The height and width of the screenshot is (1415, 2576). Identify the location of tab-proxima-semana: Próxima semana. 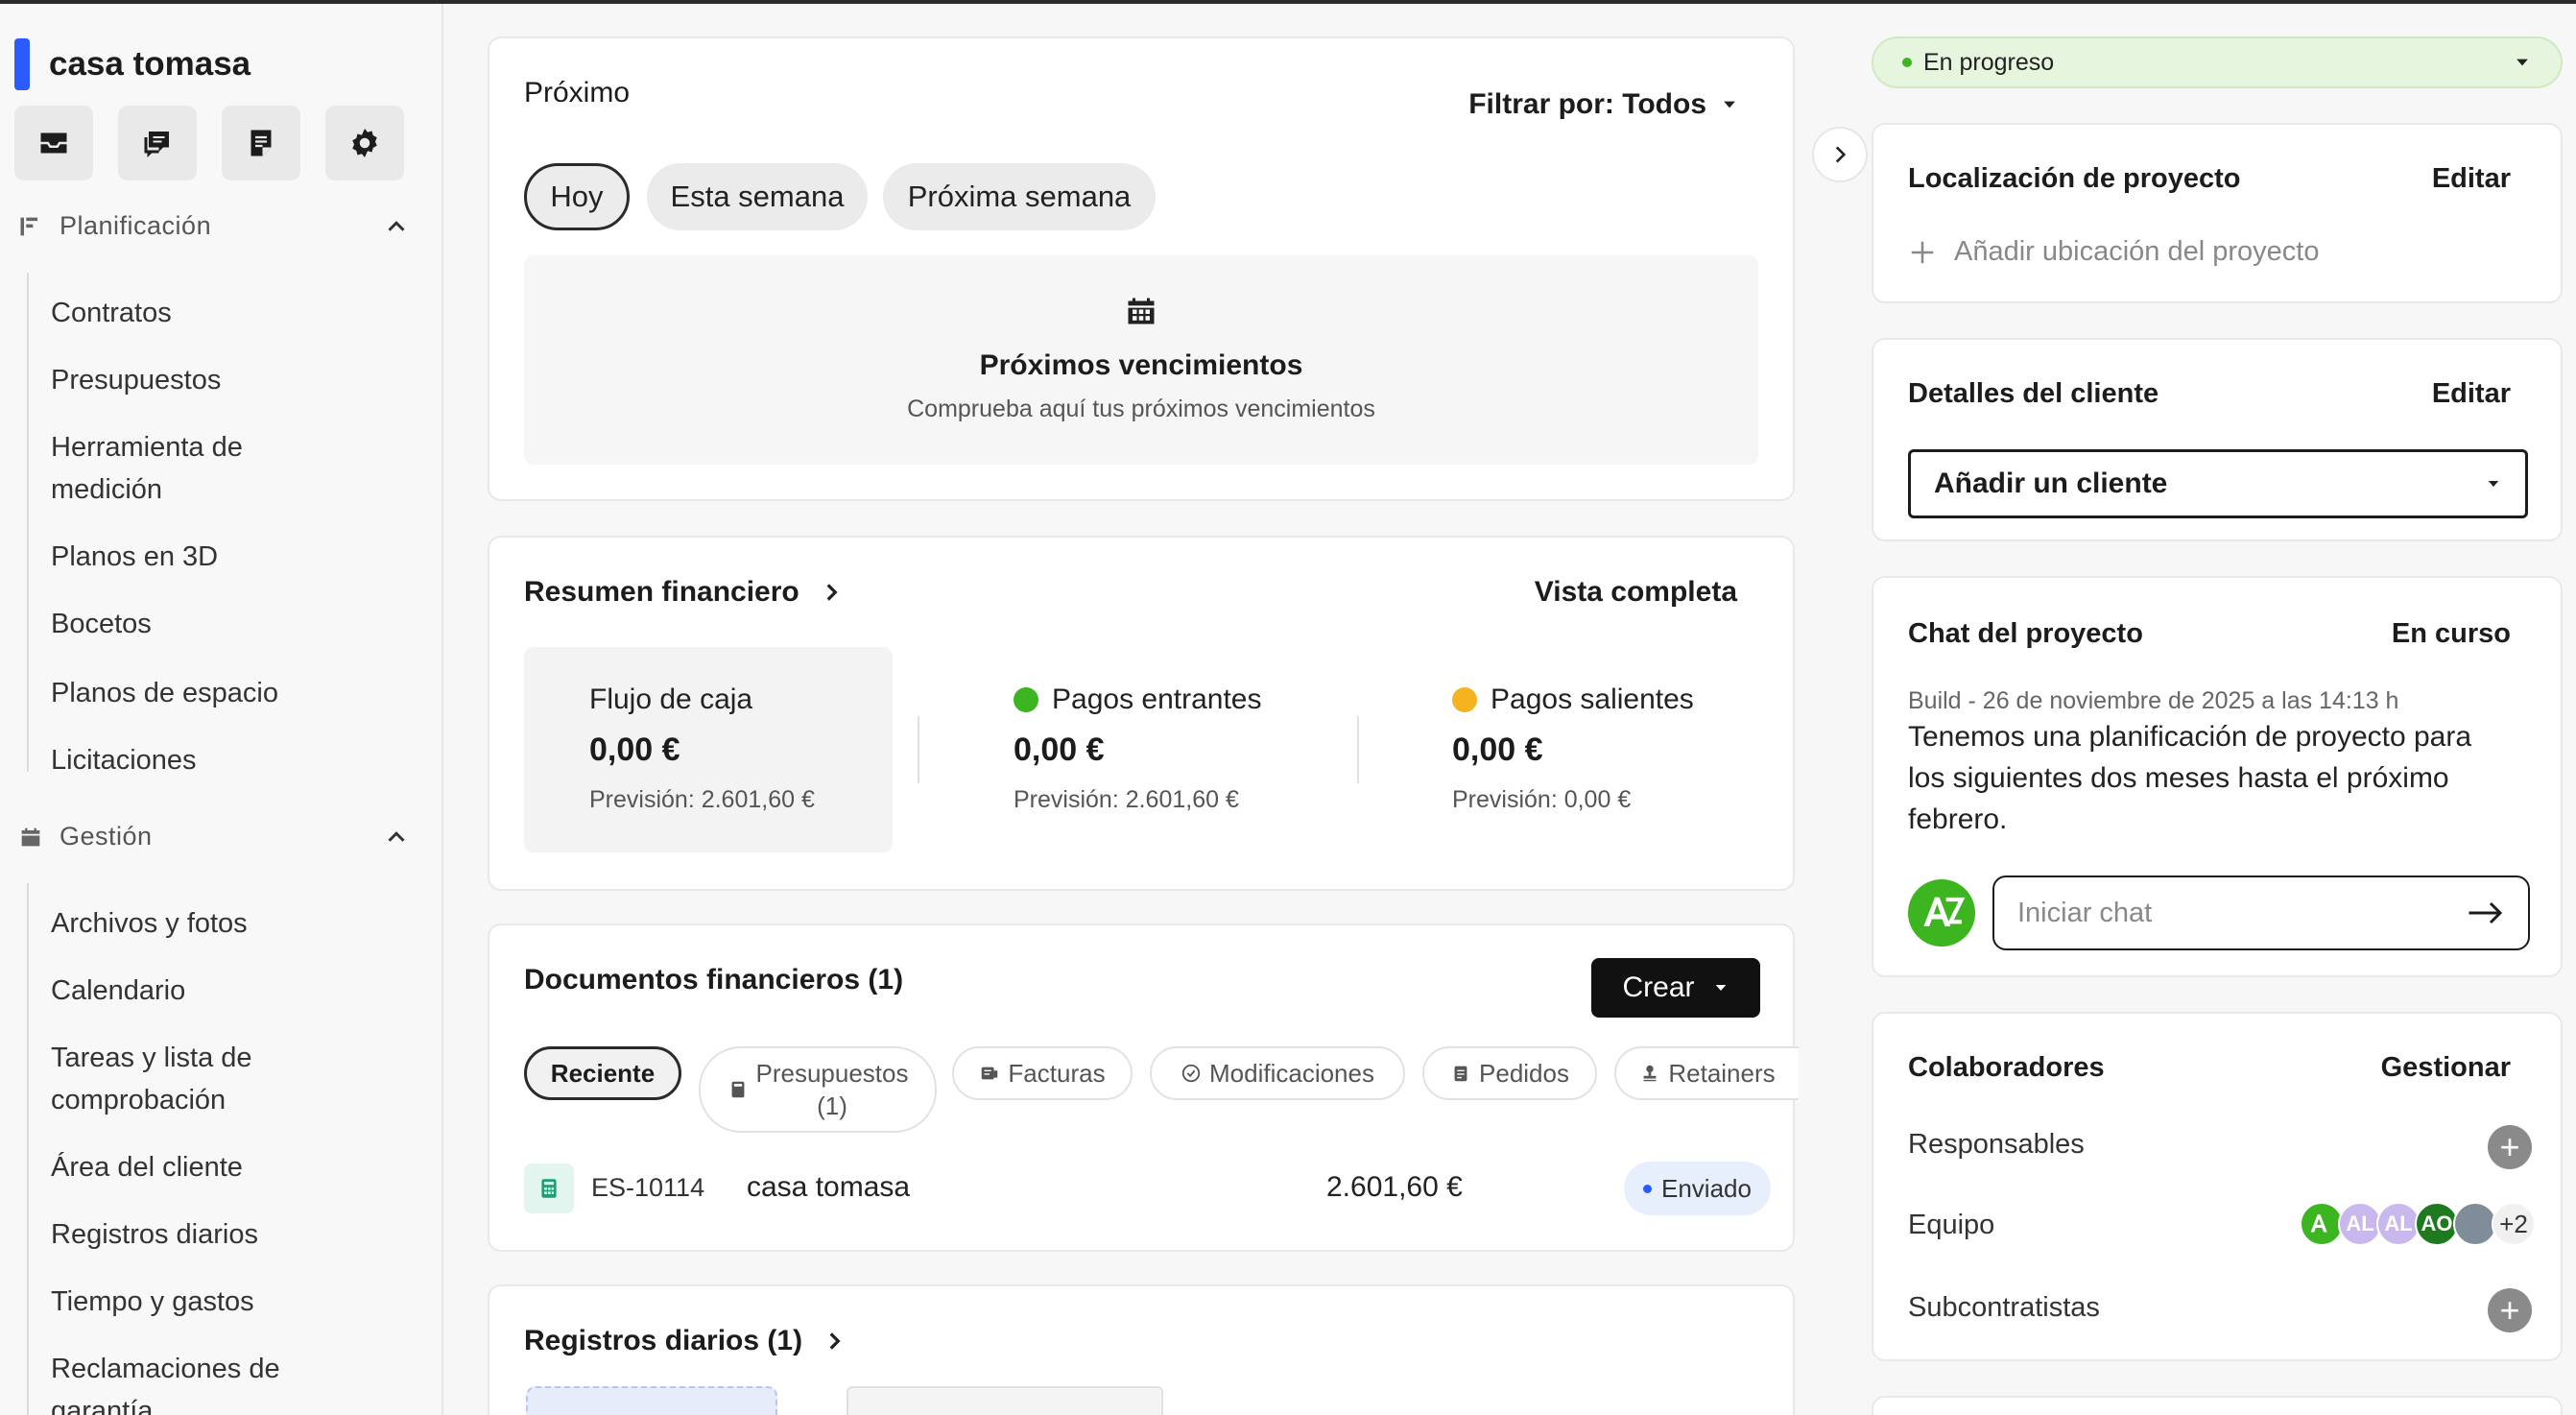
(1019, 196).